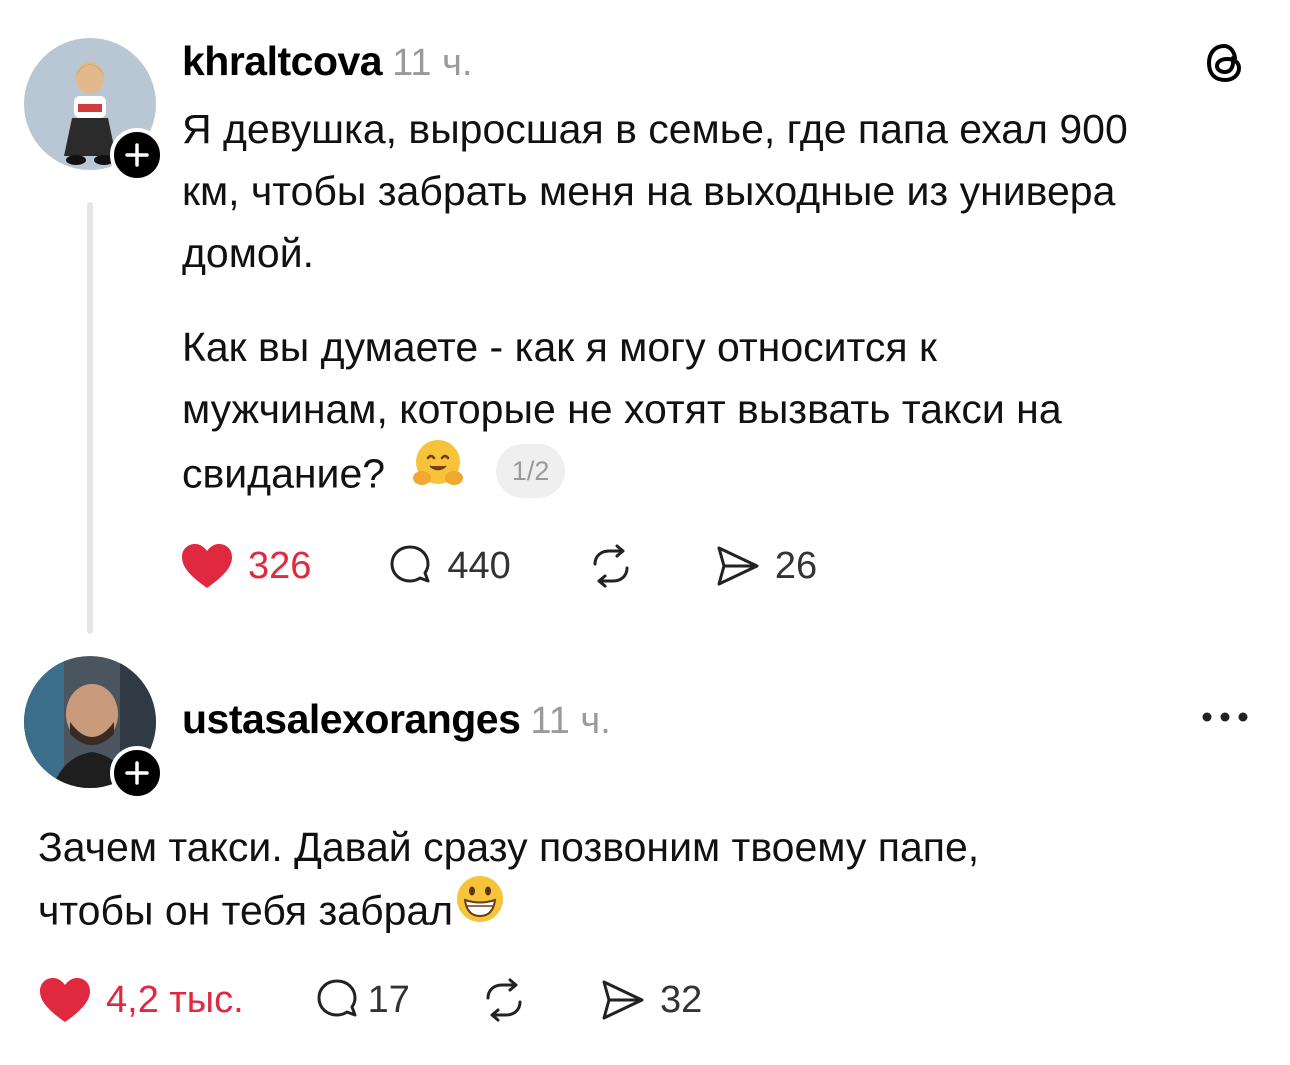 The height and width of the screenshot is (1065, 1290). What do you see at coordinates (766, 566) in the screenshot?
I see `share-button: 26` at bounding box center [766, 566].